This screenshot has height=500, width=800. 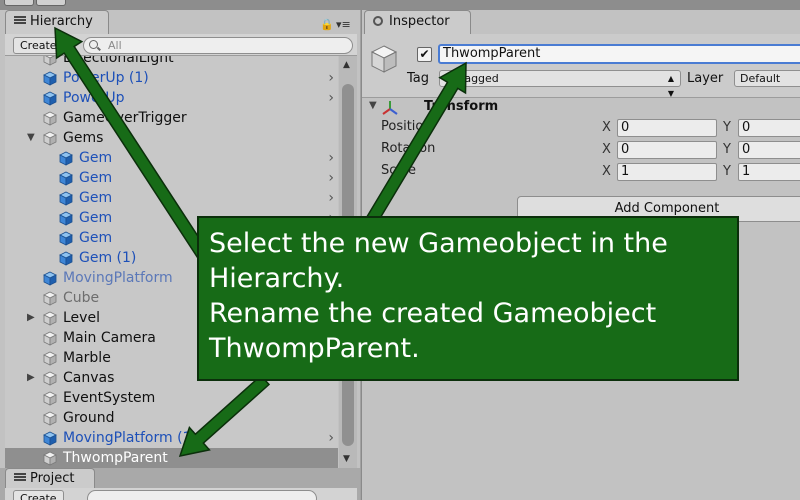 I want to click on callout-line: Rename the created Gameobject, so click(x=433, y=313).